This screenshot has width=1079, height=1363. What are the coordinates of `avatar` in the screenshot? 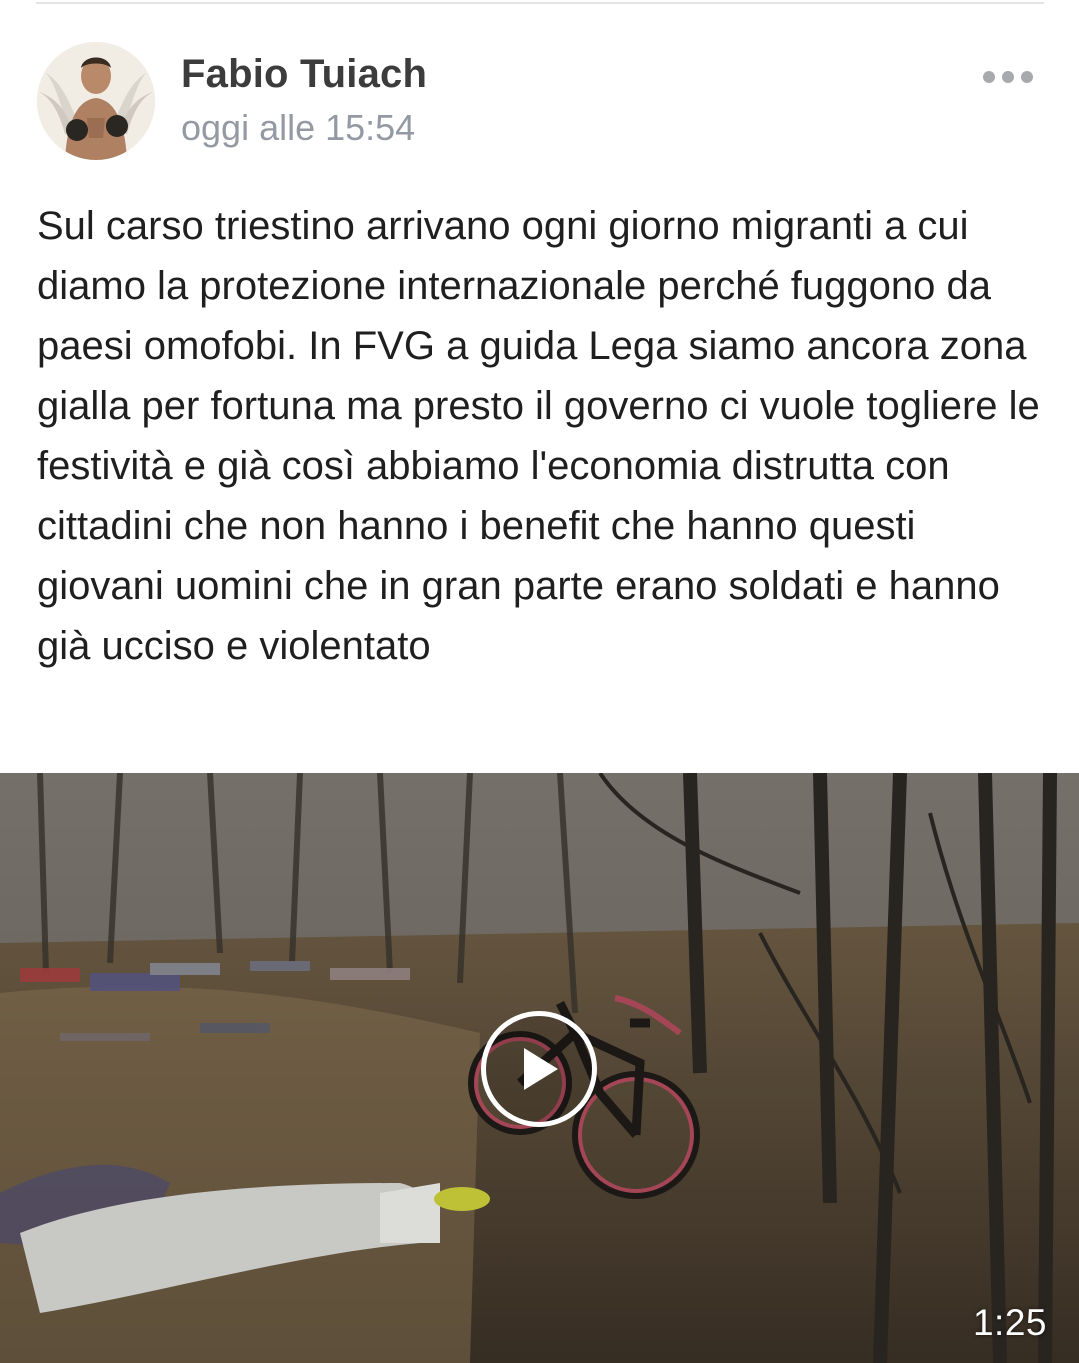 It's located at (96, 101).